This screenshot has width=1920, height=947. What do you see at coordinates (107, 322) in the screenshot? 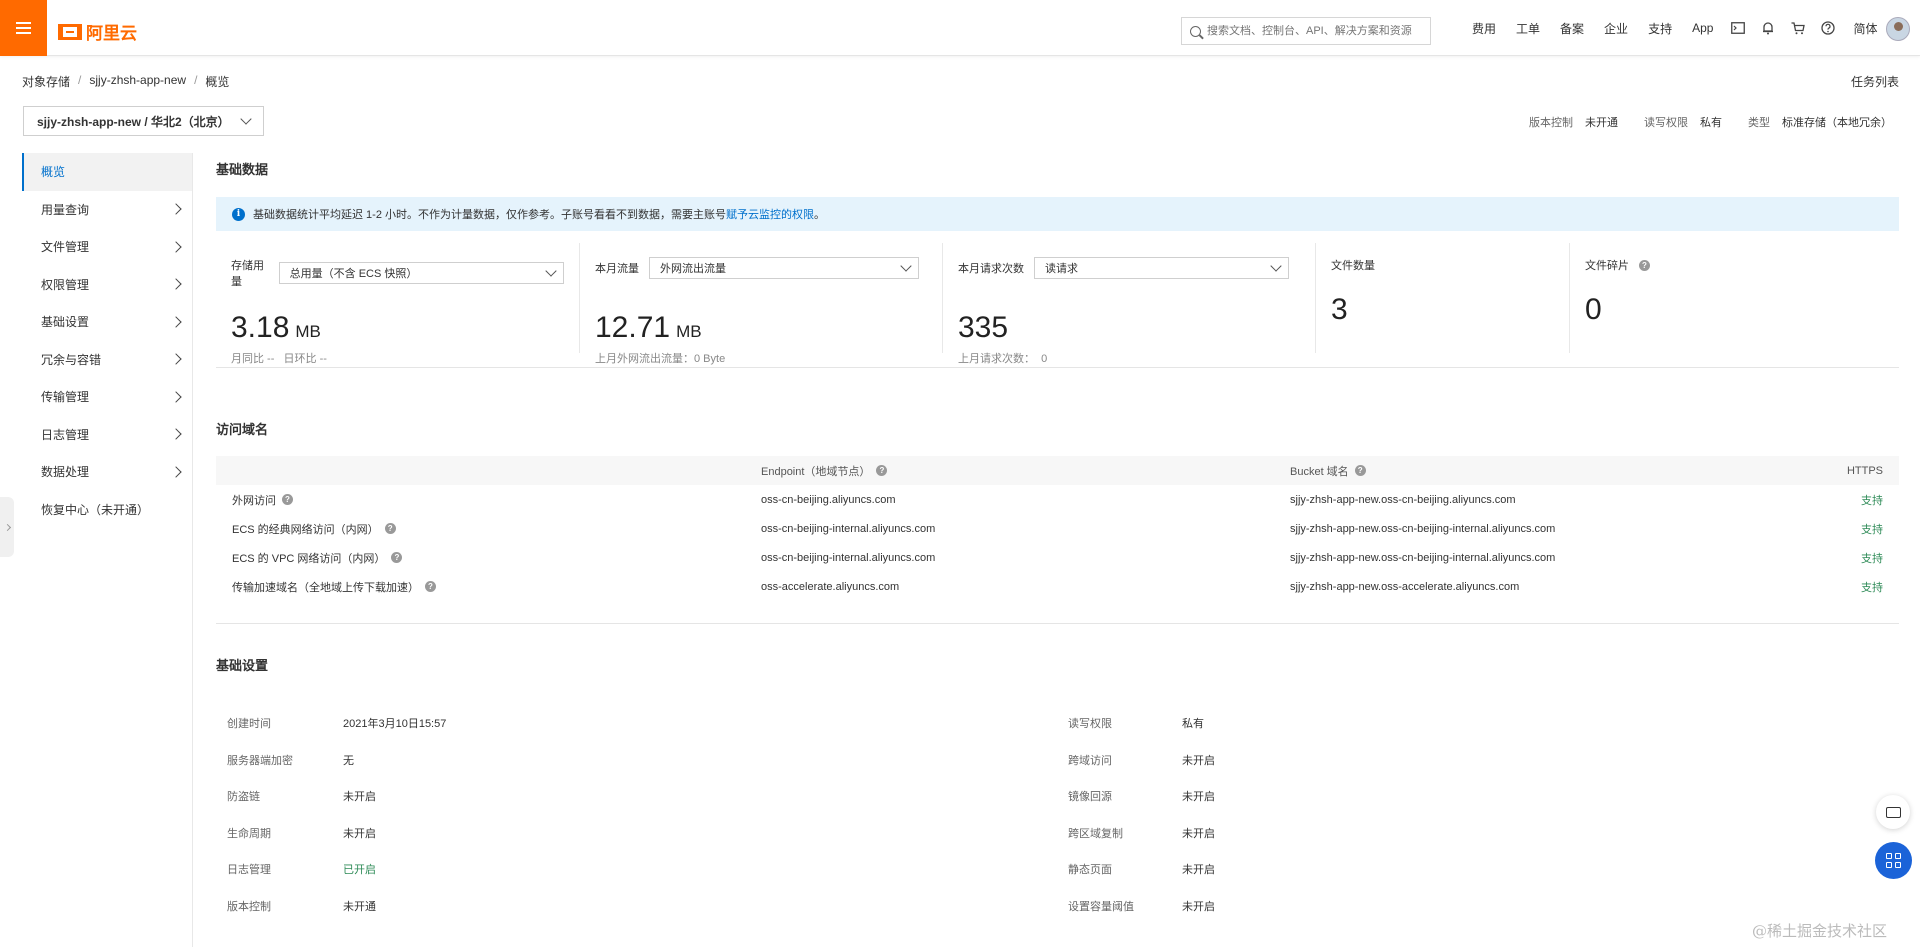
I see `sidebar-item-basic-settings: 基础设置` at bounding box center [107, 322].